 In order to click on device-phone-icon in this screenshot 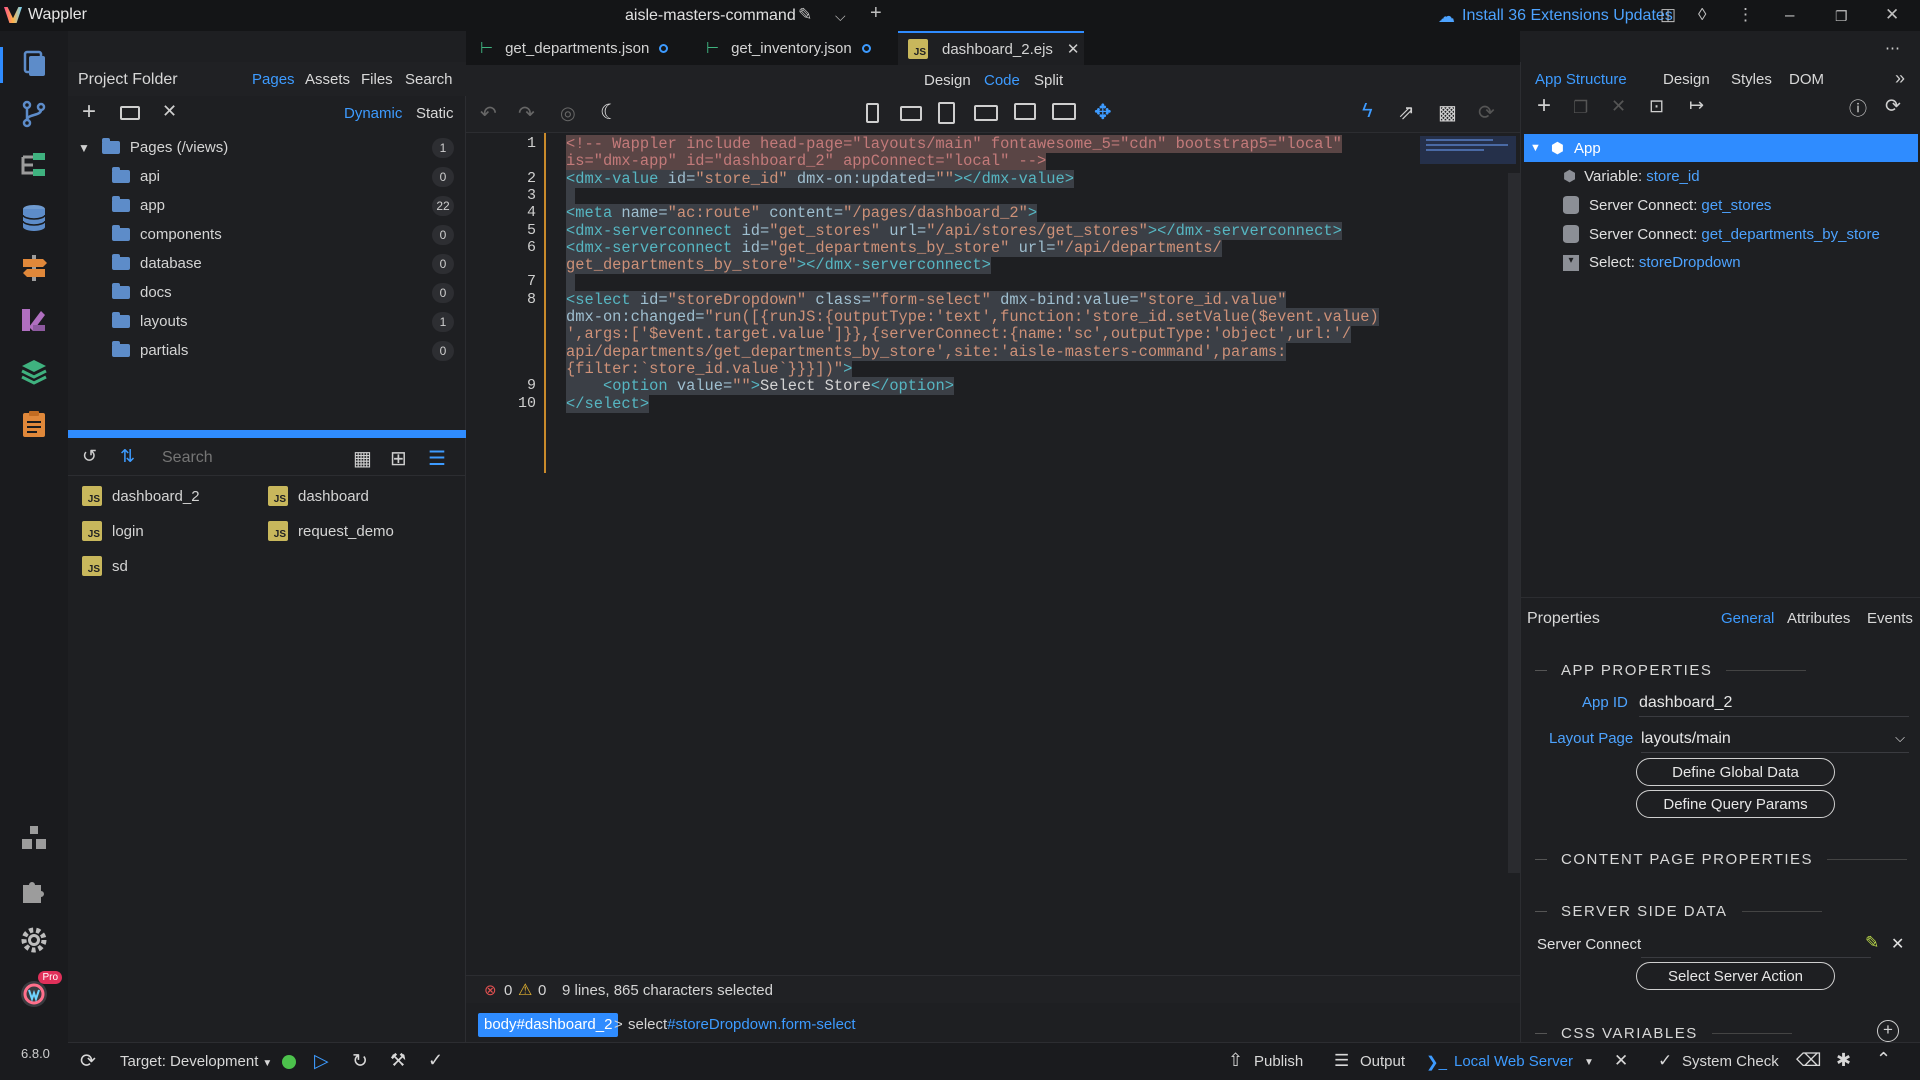, I will do `click(872, 113)`.